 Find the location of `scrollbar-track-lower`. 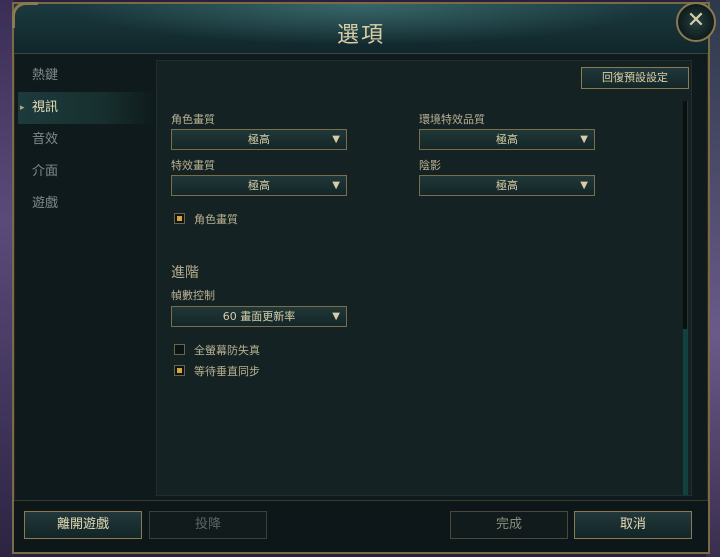

scrollbar-track-lower is located at coordinates (685, 412).